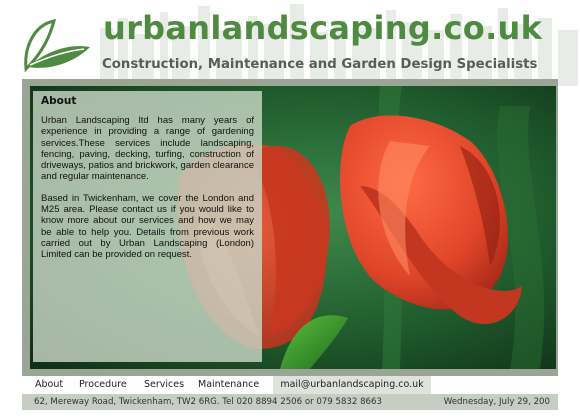 The image size is (580, 420). What do you see at coordinates (164, 385) in the screenshot?
I see `nav-services-link: Services` at bounding box center [164, 385].